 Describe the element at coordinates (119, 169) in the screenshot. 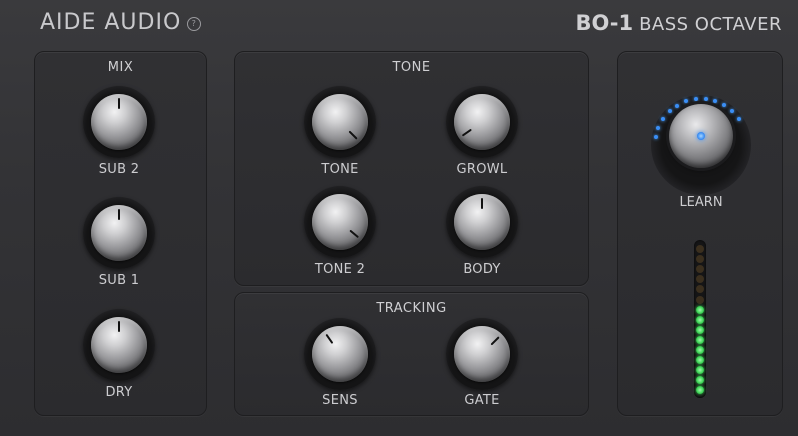

I see `sub2-label: SUB 2` at that location.